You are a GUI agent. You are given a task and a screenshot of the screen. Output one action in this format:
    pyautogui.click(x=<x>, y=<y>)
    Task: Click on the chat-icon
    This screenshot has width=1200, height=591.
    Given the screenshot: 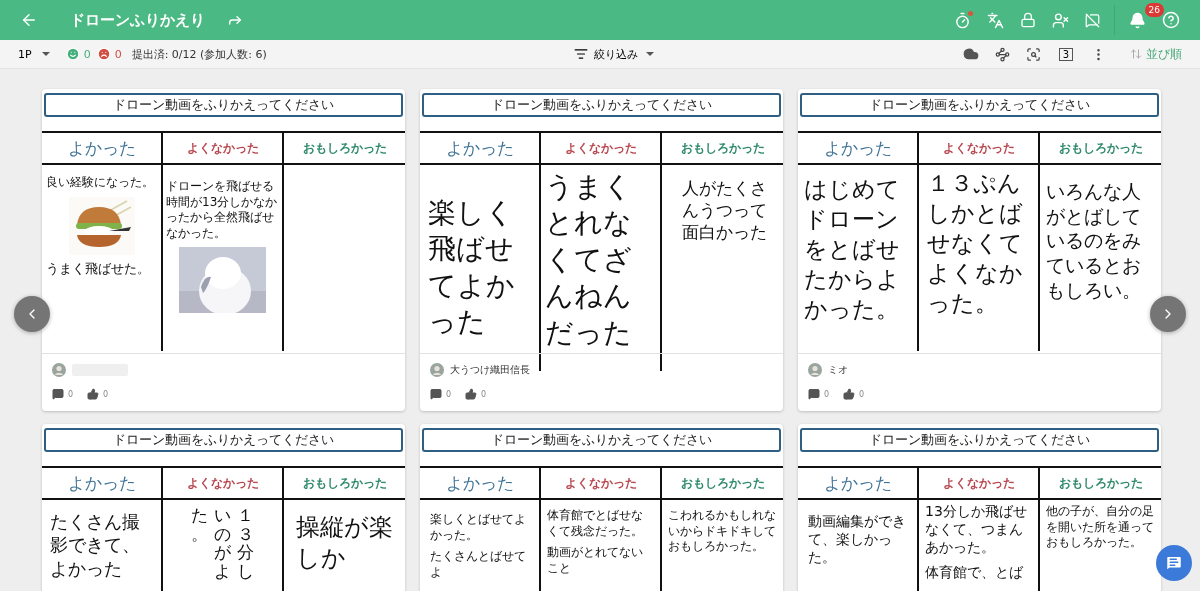 What is the action you would take?
    pyautogui.click(x=1174, y=563)
    